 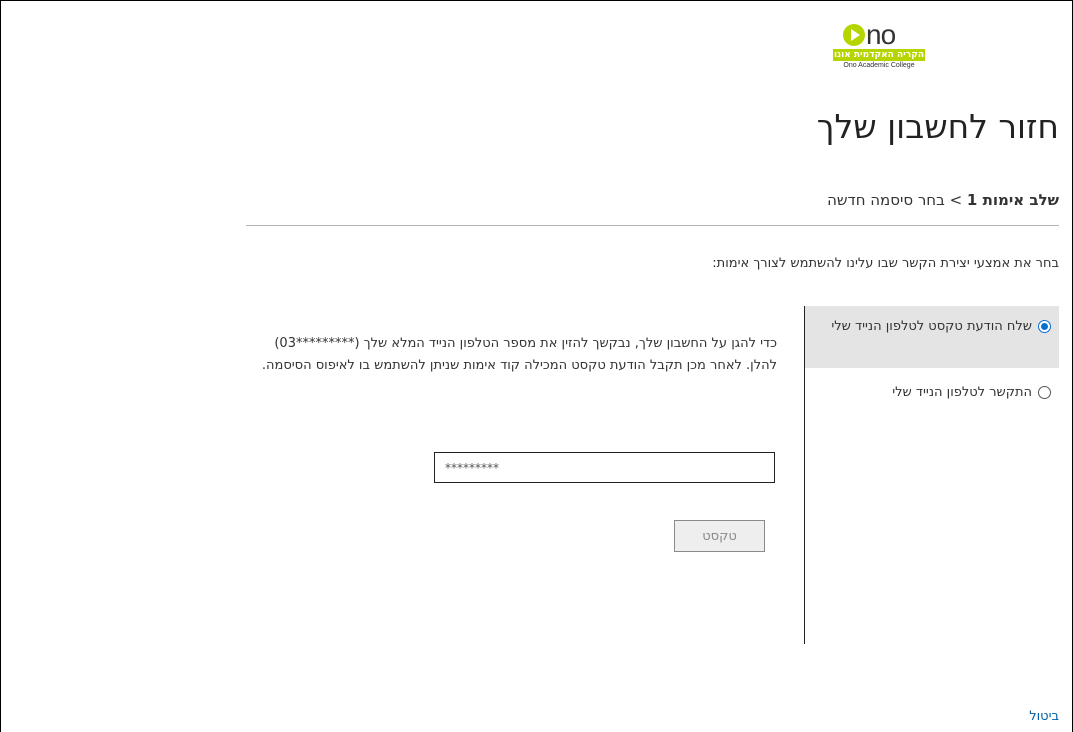 What do you see at coordinates (879, 65) in the screenshot?
I see `logo-english-name: Ono Academic College` at bounding box center [879, 65].